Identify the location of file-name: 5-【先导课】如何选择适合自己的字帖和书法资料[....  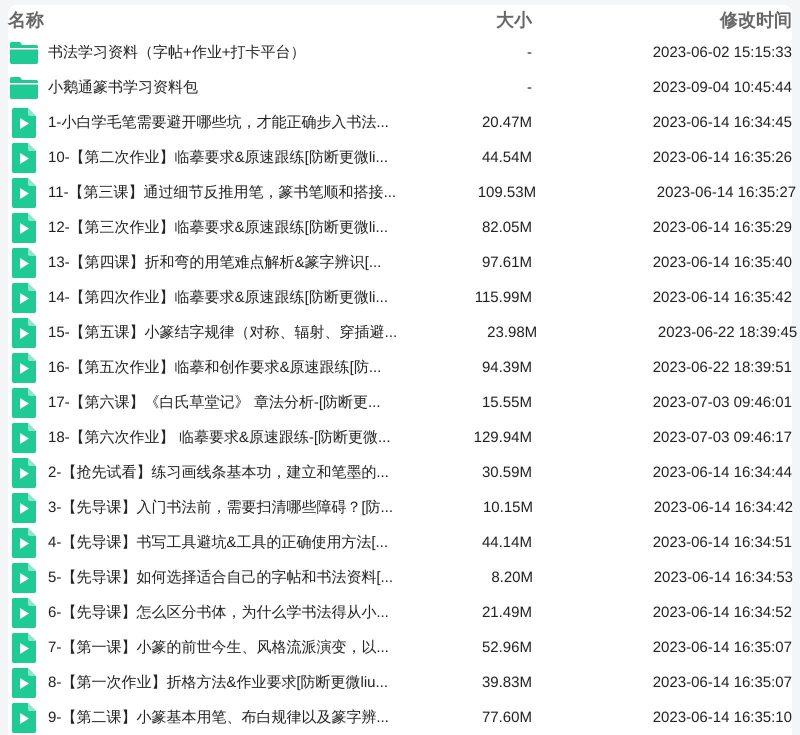
(221, 577).